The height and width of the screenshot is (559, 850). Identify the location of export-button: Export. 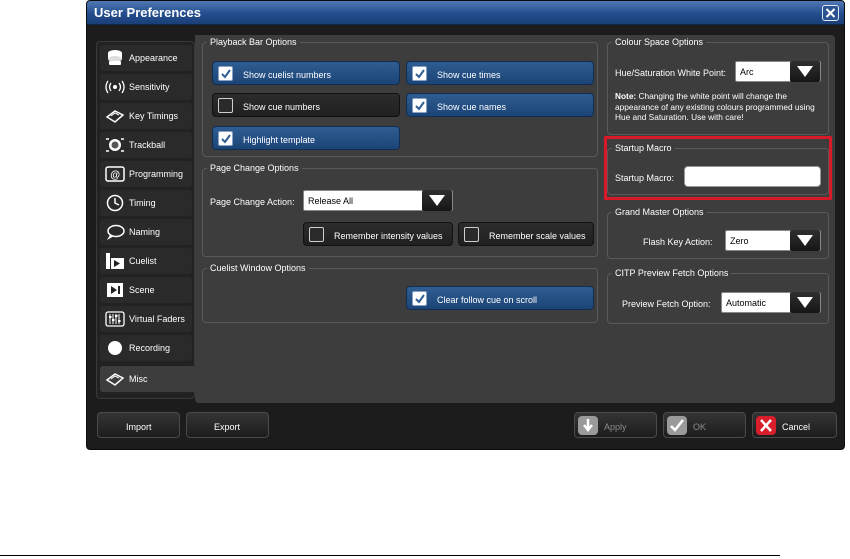
(227, 425).